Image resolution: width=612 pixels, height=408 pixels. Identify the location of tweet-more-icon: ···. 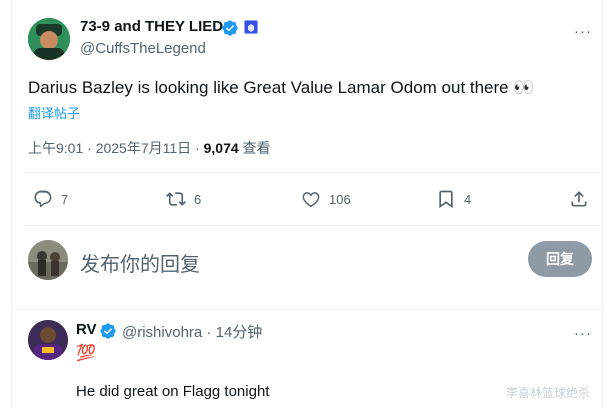
(583, 31).